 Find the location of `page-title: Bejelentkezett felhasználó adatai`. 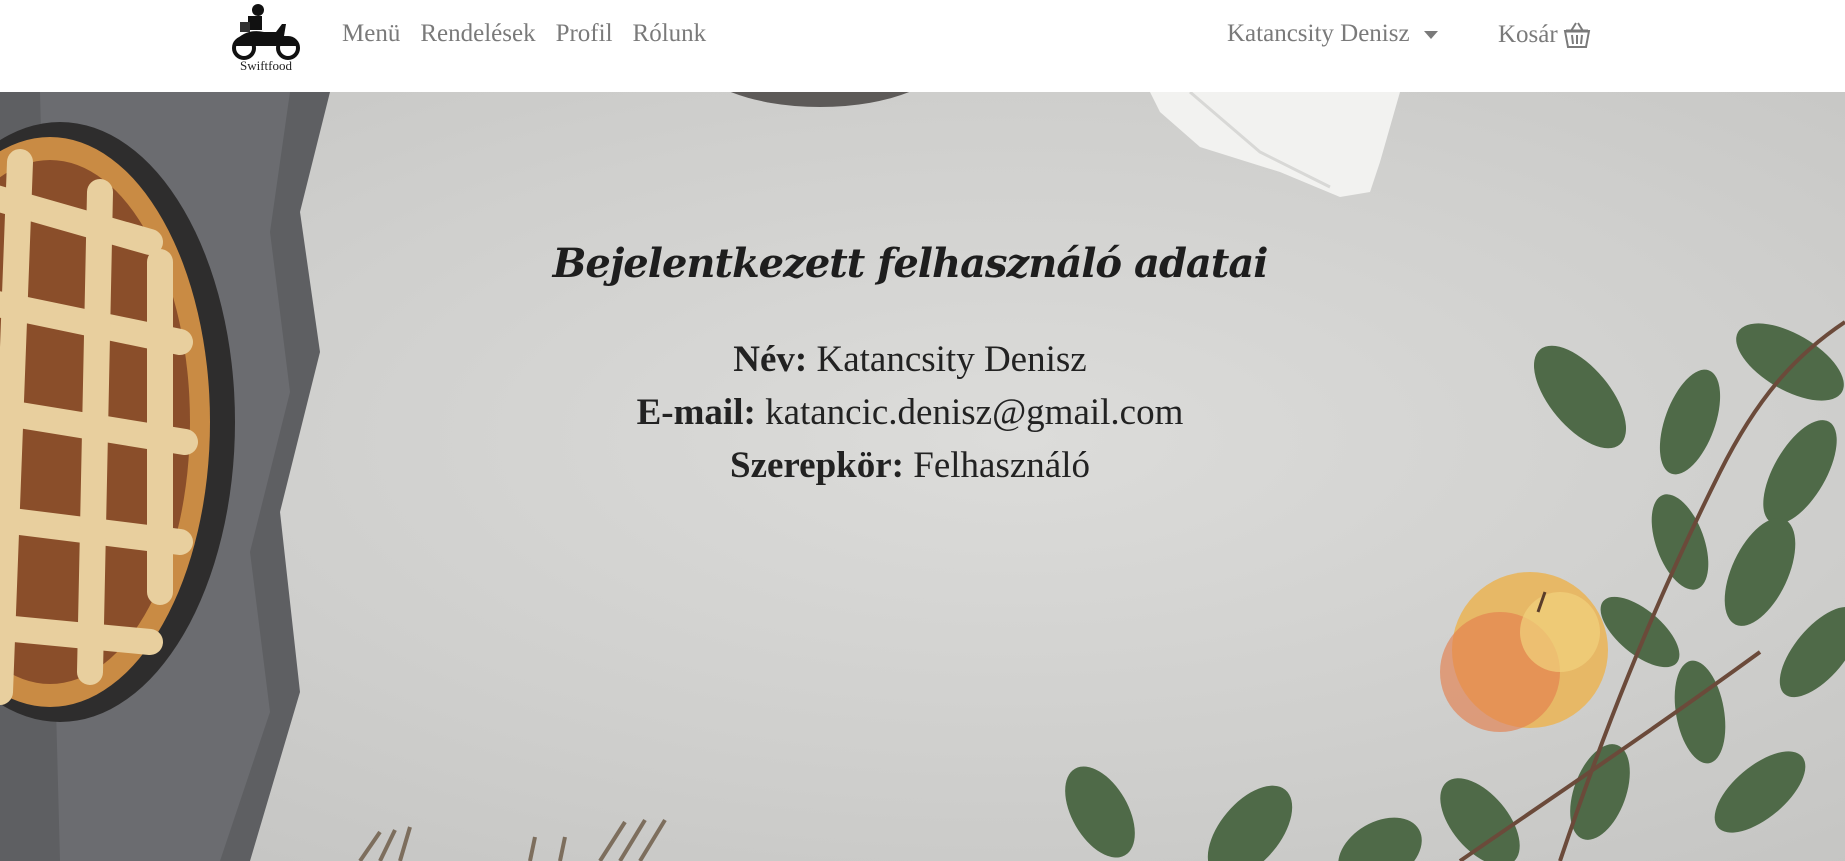

page-title: Bejelentkezett felhasználó adatai is located at coordinates (910, 263).